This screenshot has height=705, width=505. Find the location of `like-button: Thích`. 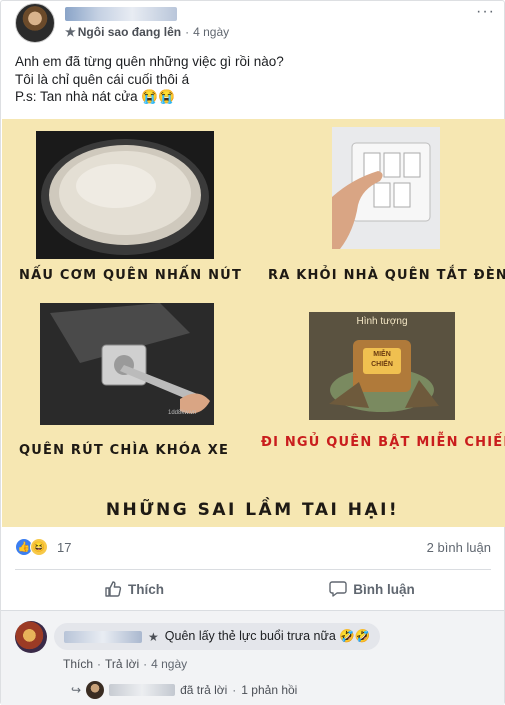

like-button: Thích is located at coordinates (134, 589).